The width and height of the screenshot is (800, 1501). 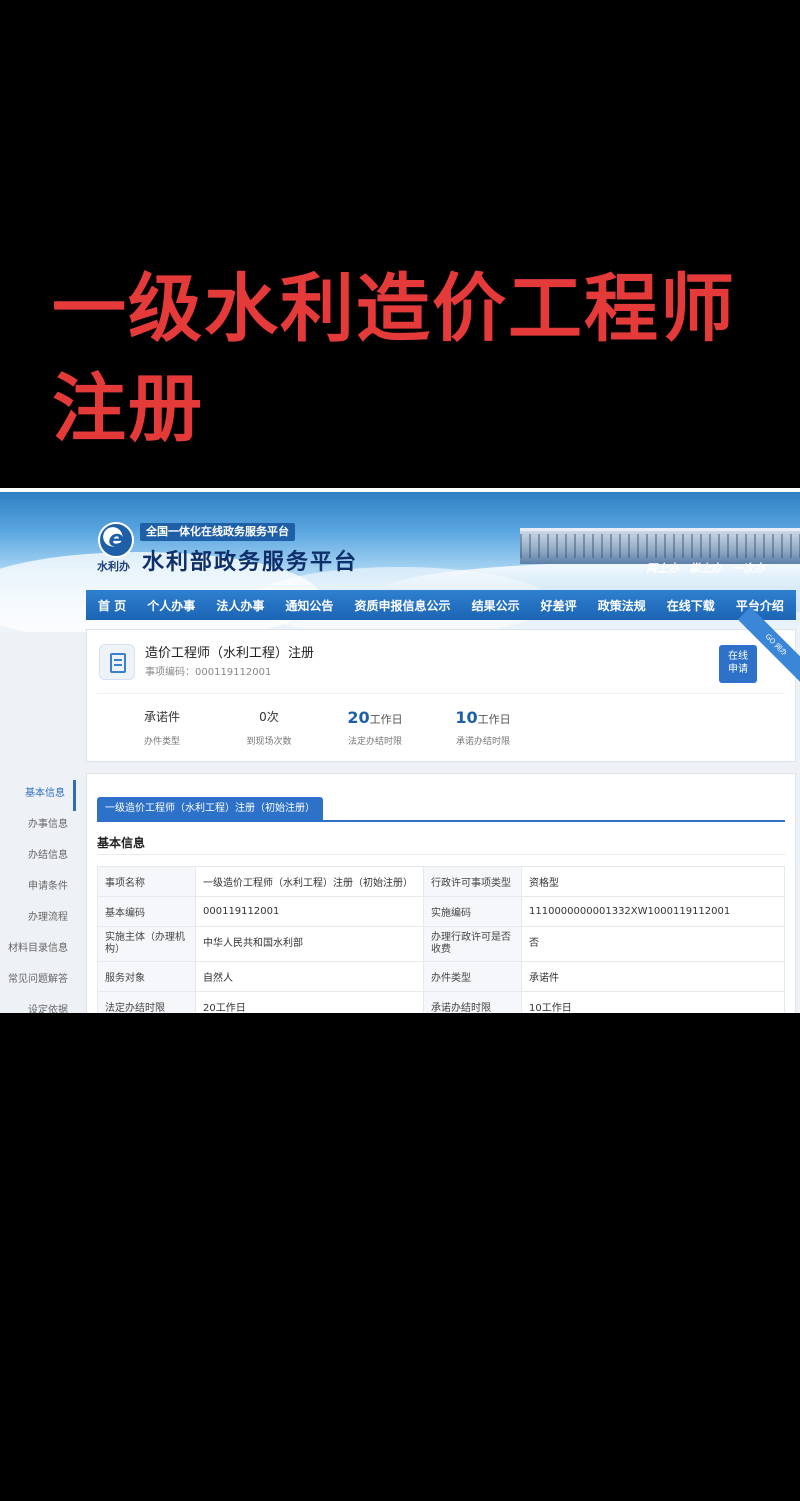 I want to click on section-title: 基本信息, so click(x=121, y=843).